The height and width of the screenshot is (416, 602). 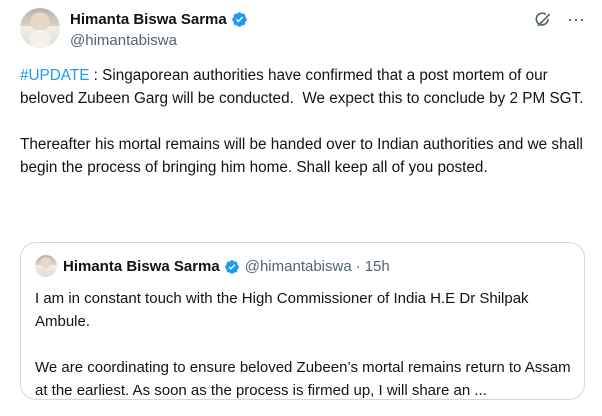 I want to click on quoted-display-name: Himanta Biswa Sarma, so click(x=141, y=266).